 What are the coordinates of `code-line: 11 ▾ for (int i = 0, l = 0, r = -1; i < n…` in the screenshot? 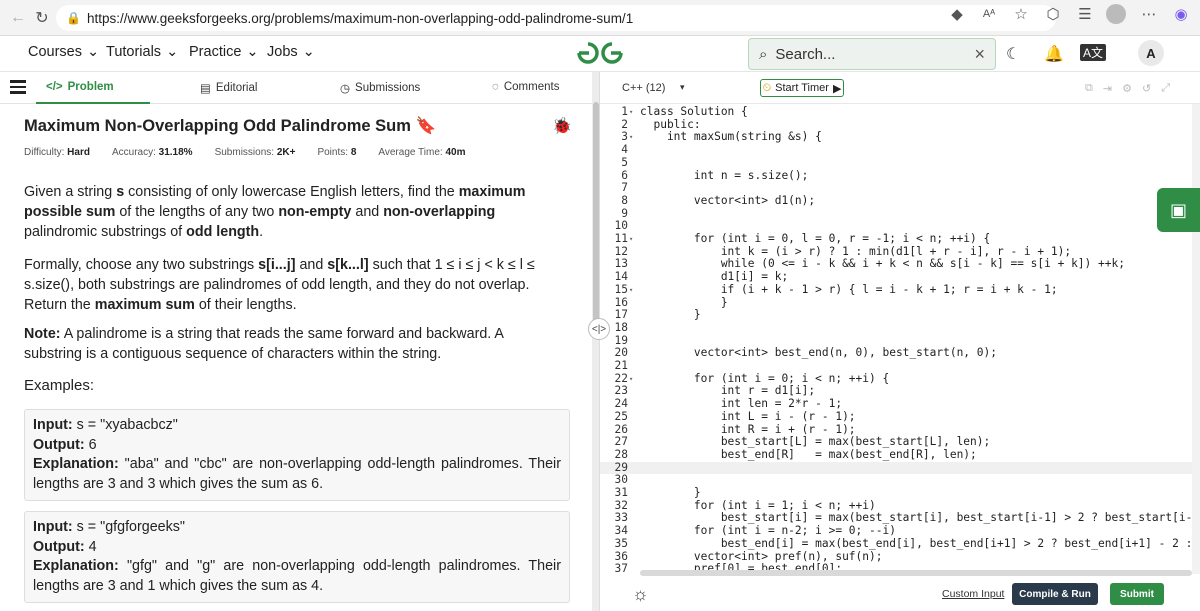 It's located at (896, 239).